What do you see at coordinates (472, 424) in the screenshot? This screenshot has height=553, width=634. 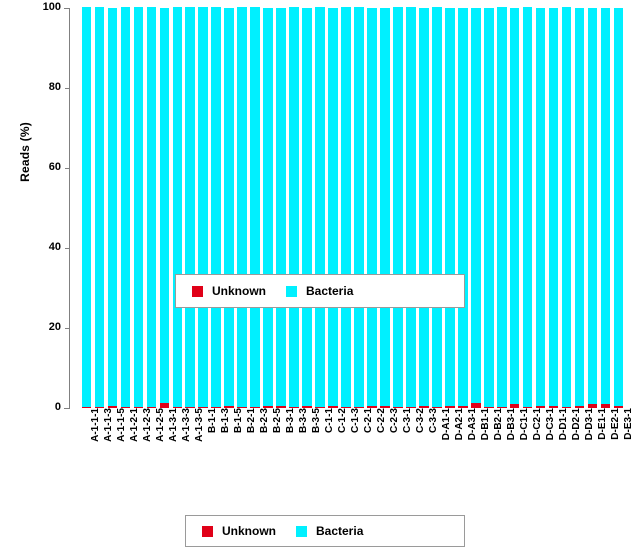 I see `x-axis-label: D-A3-1` at bounding box center [472, 424].